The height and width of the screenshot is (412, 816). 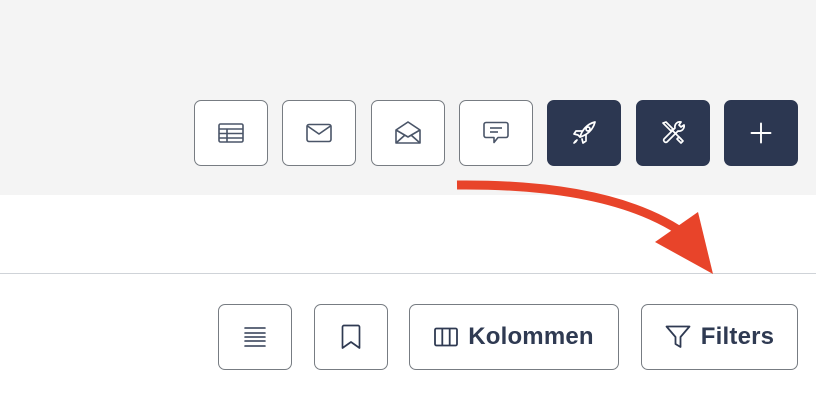 I want to click on divider, so click(x=408, y=273).